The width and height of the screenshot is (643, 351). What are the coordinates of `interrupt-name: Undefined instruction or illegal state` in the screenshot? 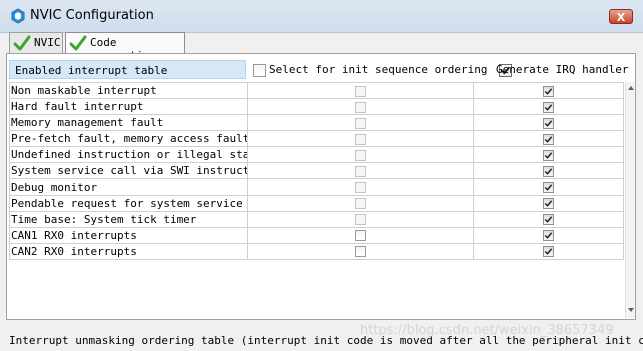 It's located at (128, 155).